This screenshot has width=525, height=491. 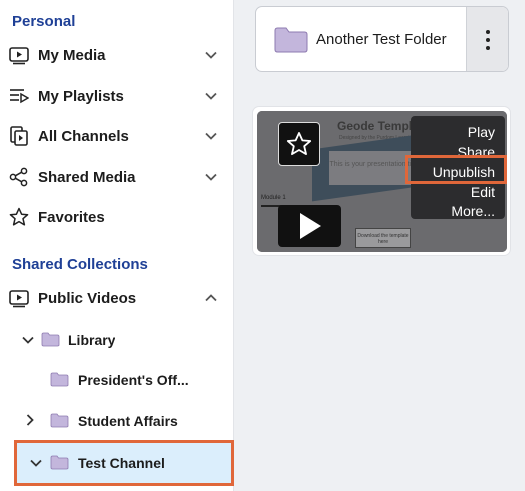 I want to click on nav-item-favorites: Favorites, so click(x=116, y=217).